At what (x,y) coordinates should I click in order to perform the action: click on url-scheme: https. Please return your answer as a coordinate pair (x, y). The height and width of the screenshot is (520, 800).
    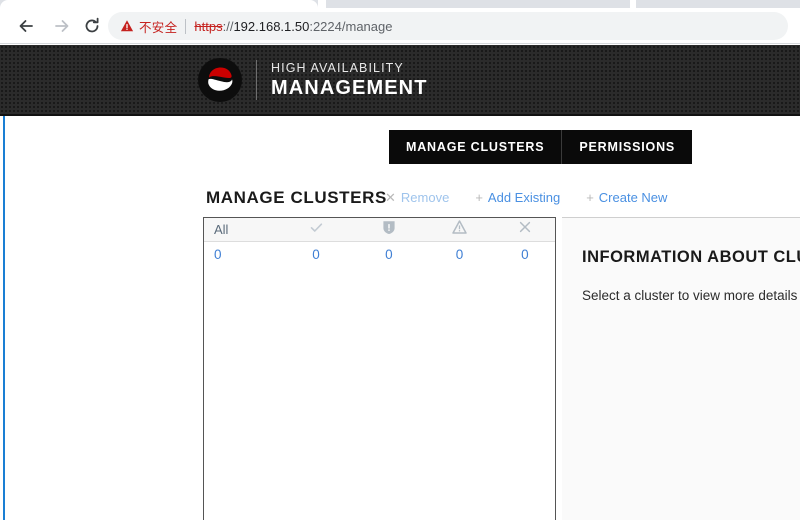
    Looking at the image, I should click on (208, 26).